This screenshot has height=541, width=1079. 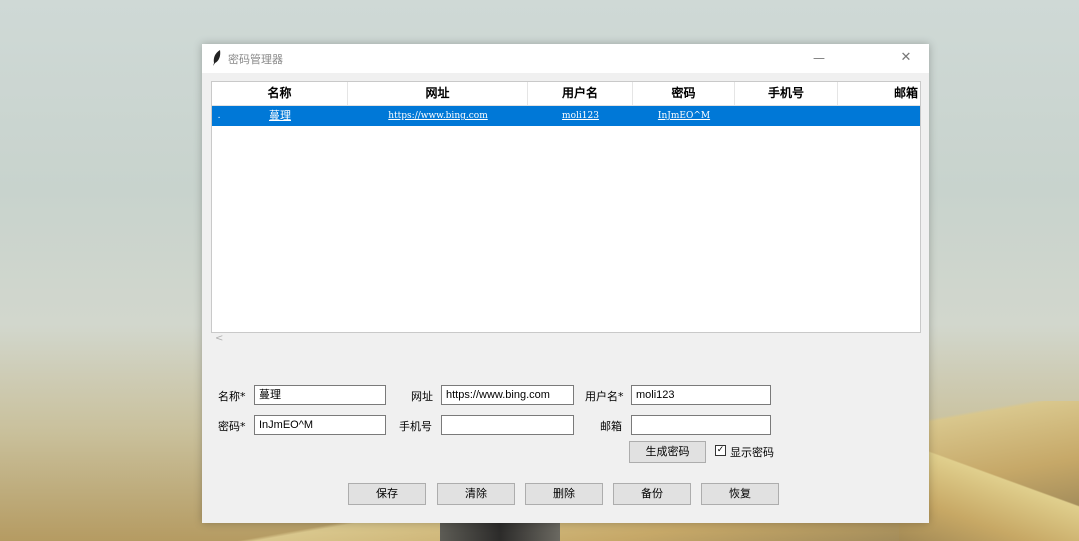 I want to click on restore-button: 恢复, so click(x=740, y=494).